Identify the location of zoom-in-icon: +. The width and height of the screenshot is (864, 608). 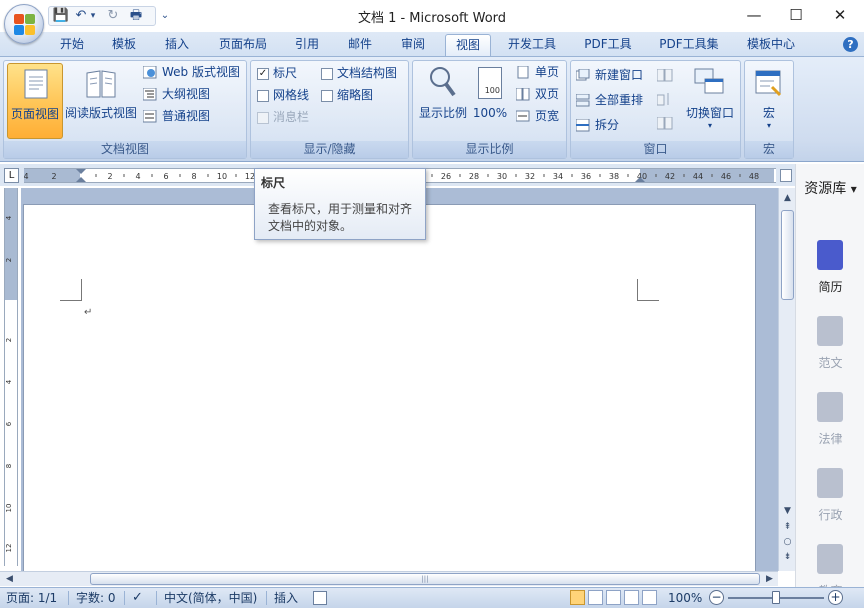
(835, 597).